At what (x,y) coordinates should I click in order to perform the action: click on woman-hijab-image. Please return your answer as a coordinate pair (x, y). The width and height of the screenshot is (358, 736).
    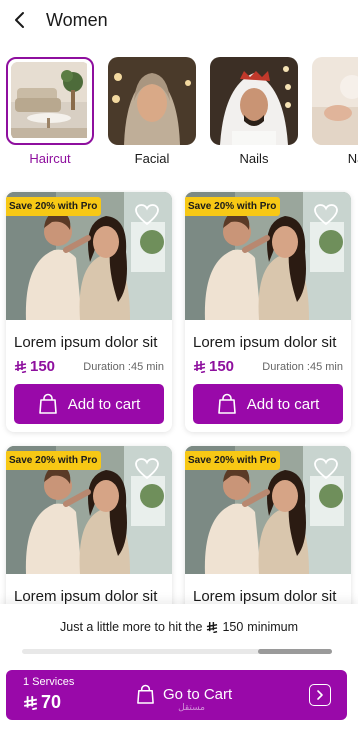
    Looking at the image, I should click on (152, 101).